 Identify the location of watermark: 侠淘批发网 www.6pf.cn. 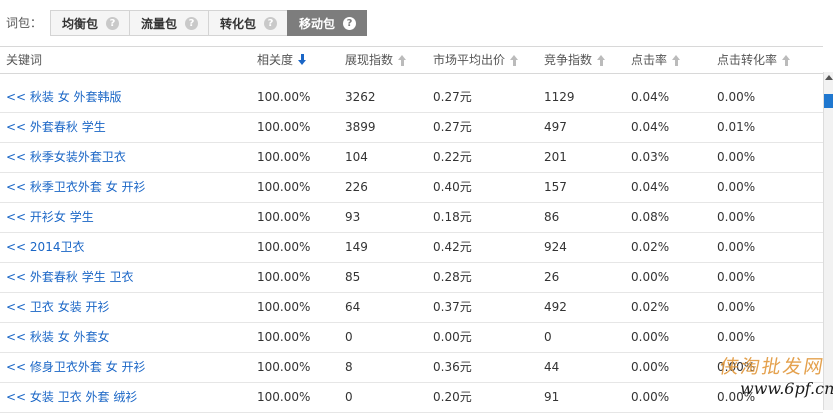
(775, 381).